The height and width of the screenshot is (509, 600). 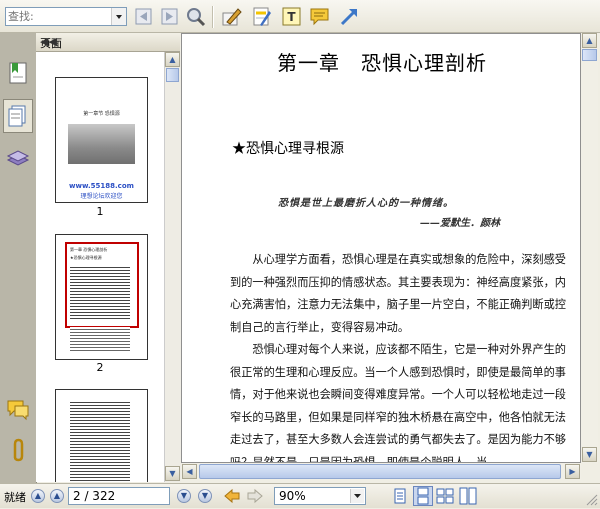 I want to click on facing-view-button, so click(x=445, y=496).